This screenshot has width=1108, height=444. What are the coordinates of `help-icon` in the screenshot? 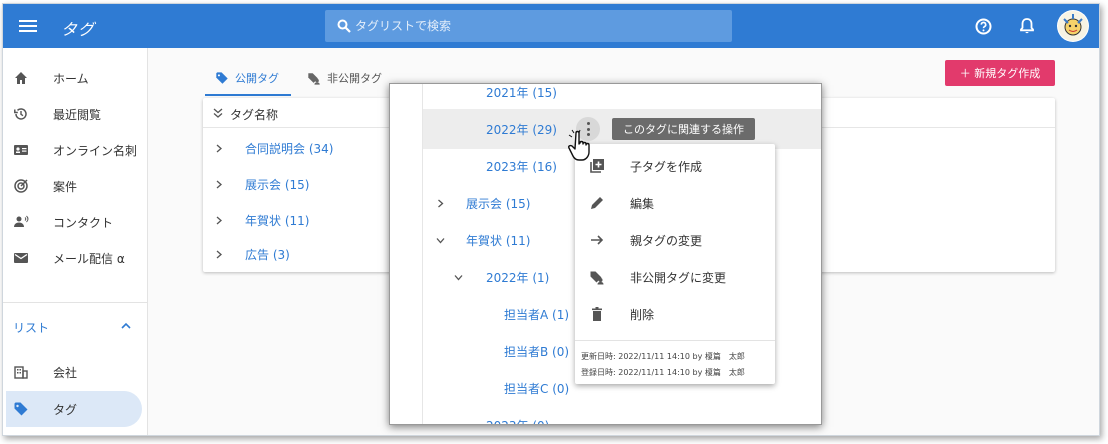 It's located at (983, 26).